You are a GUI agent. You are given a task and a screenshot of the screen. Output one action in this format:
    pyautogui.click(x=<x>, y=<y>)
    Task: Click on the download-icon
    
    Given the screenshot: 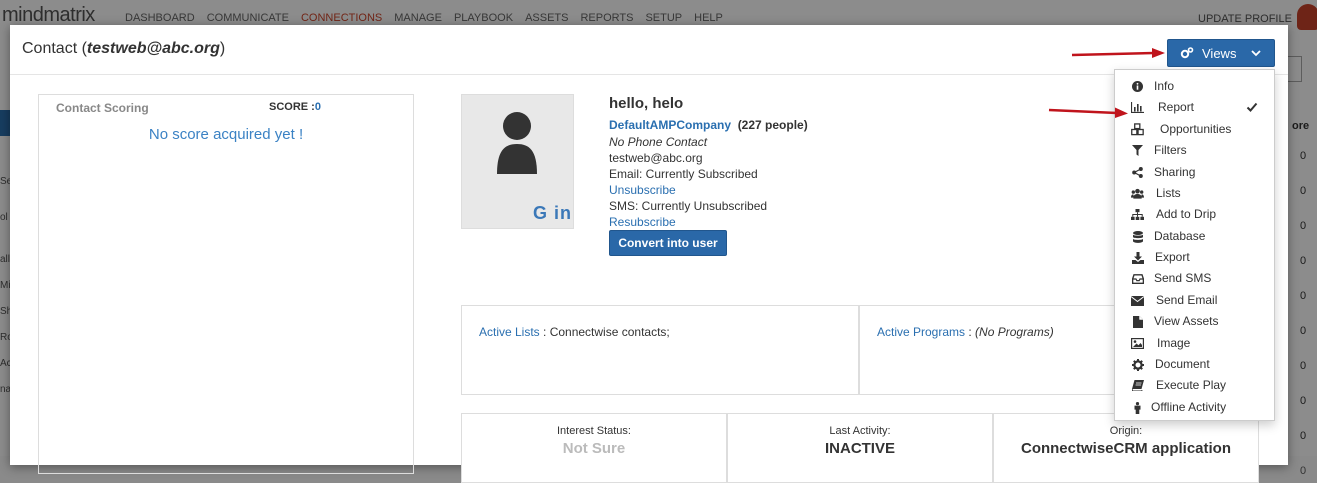 What is the action you would take?
    pyautogui.click(x=1137, y=257)
    